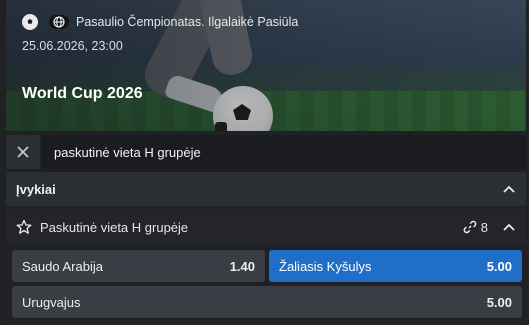  I want to click on breadcrumb-label: Pasaulio Čempionatas. Ilgalaikė Pasiūla, so click(187, 22).